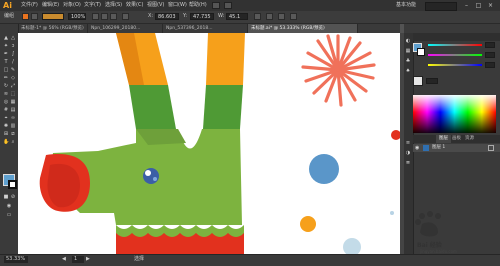 The image size is (500, 266). Describe the element at coordinates (13, 142) in the screenshot. I see `zoom-tool-icon: ⌕` at that location.